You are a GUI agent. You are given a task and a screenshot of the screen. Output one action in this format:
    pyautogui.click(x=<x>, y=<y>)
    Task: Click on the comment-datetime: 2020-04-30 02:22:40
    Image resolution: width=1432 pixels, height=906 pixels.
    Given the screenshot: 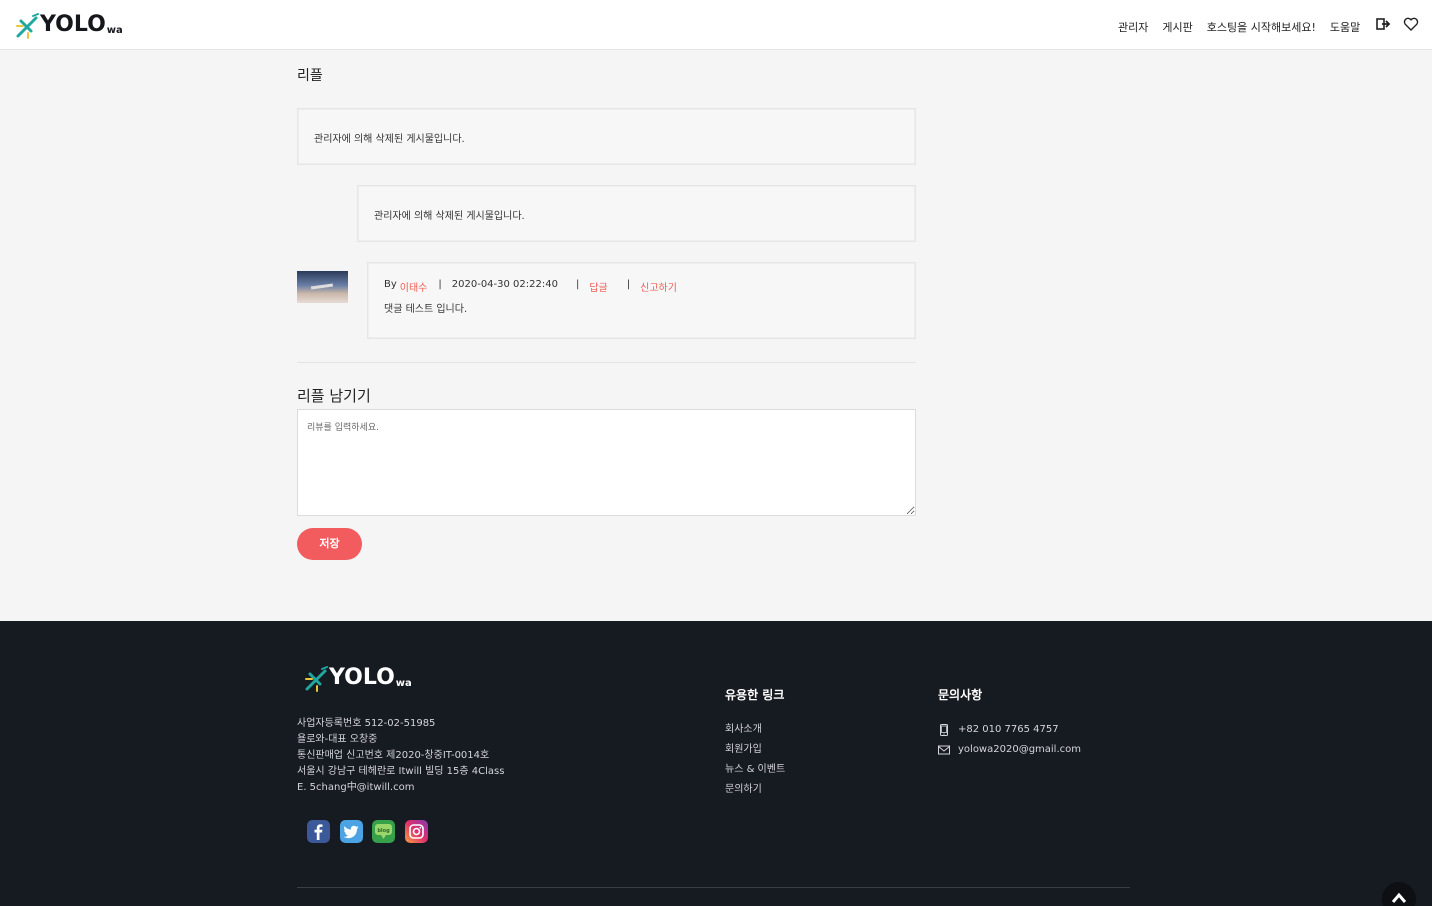 What is the action you would take?
    pyautogui.click(x=504, y=284)
    